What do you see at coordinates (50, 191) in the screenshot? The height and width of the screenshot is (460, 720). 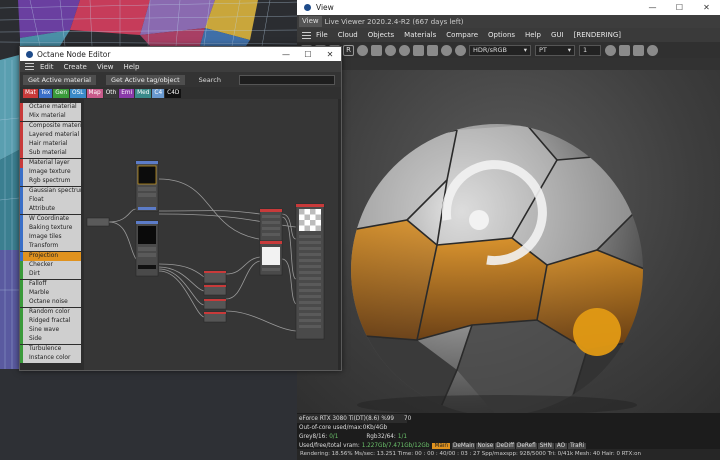 I see `node-list-item-gaussian-spectrum: Gaussian spectrum` at bounding box center [50, 191].